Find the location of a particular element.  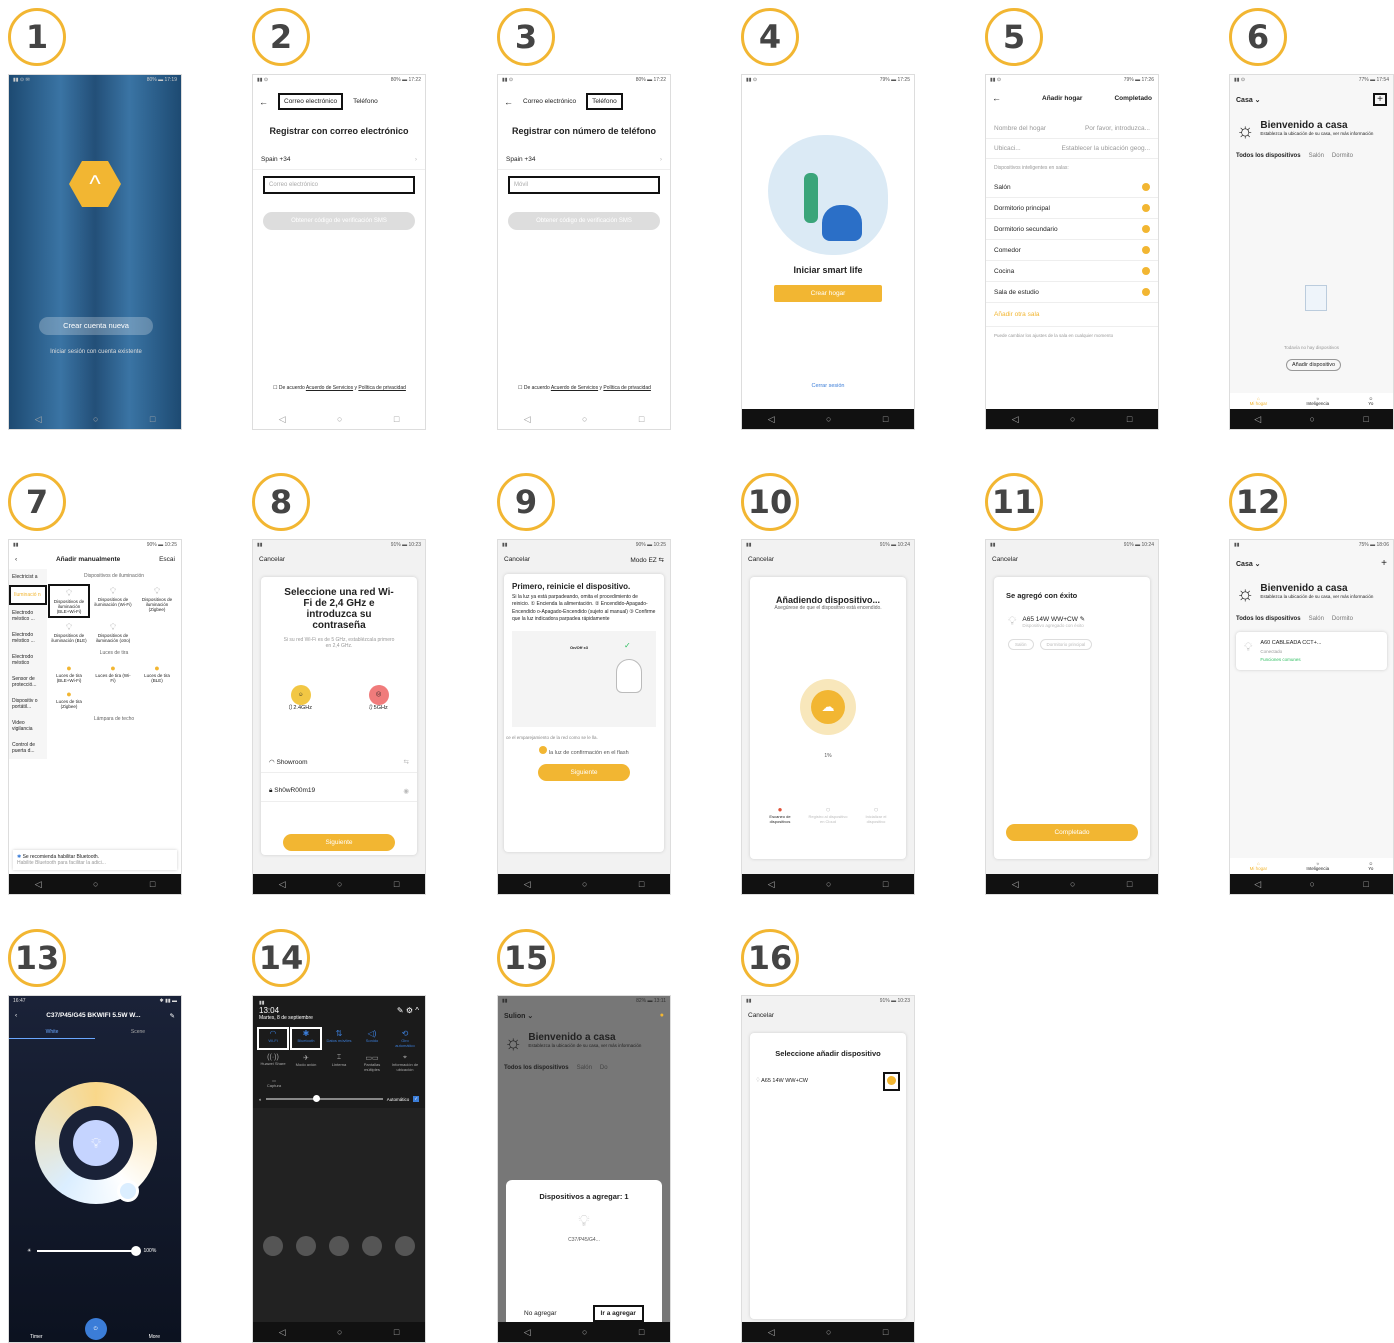

common-functions-link: Funciones comunes is located at coordinates (1290, 659).